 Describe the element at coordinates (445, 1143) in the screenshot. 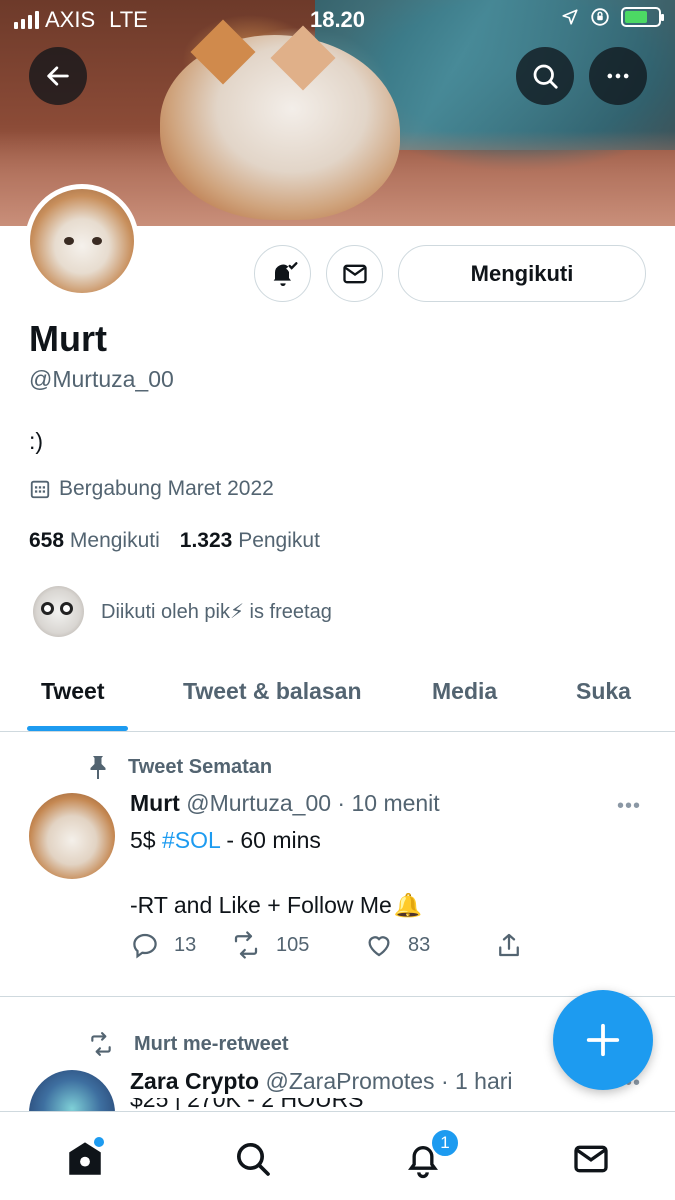

I see `notifications-badge: 1` at that location.